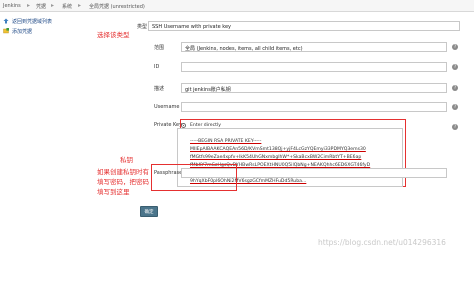 This screenshot has width=474, height=283. I want to click on scope-label: 范围, so click(159, 48).